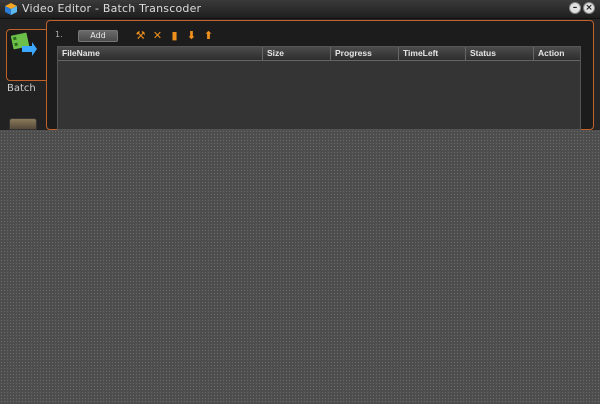 The width and height of the screenshot is (600, 404). What do you see at coordinates (157, 35) in the screenshot?
I see `delete-x-icon: ✕` at bounding box center [157, 35].